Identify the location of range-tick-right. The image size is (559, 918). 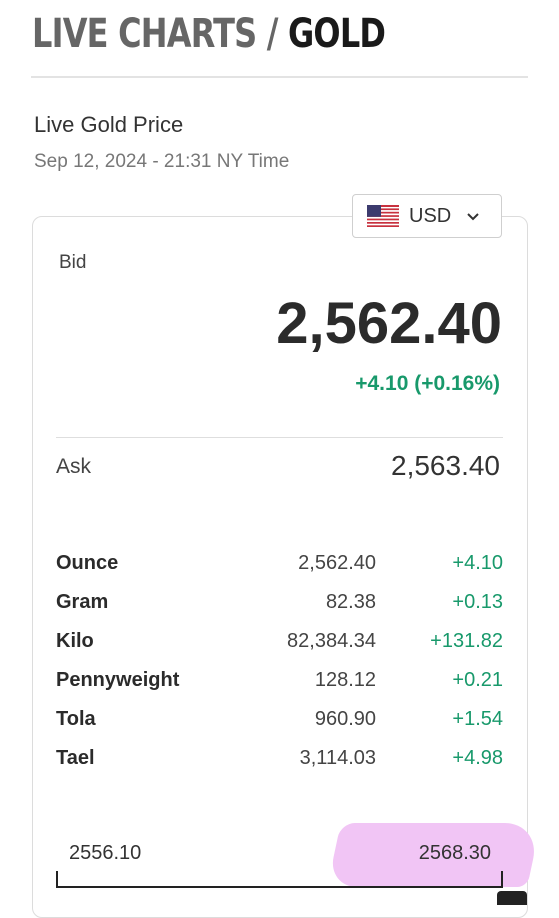
(502, 879).